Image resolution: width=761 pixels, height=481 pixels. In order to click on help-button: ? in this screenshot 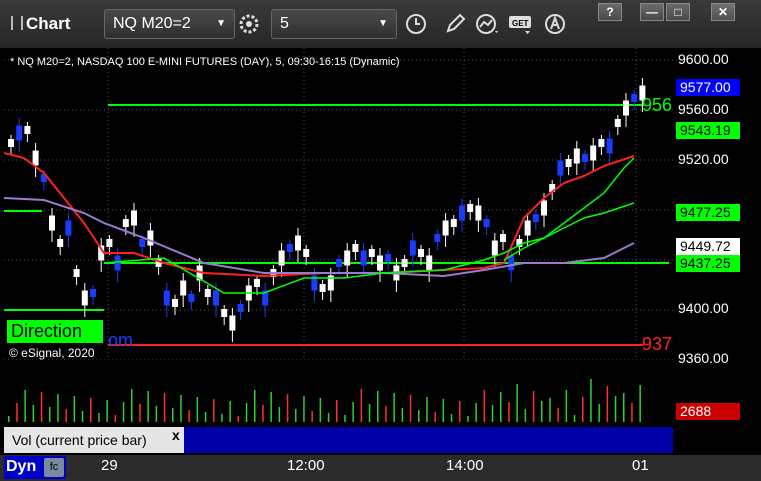, I will do `click(610, 12)`.